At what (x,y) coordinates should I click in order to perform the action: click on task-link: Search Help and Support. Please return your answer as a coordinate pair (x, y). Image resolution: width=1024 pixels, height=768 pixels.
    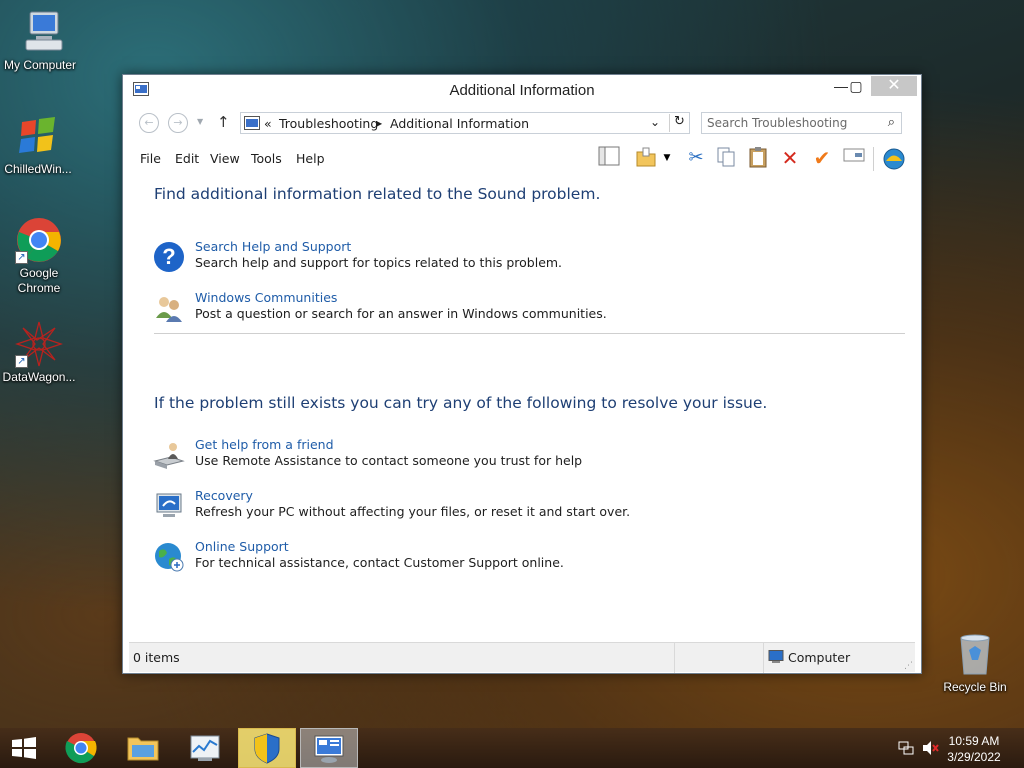
    Looking at the image, I should click on (273, 246).